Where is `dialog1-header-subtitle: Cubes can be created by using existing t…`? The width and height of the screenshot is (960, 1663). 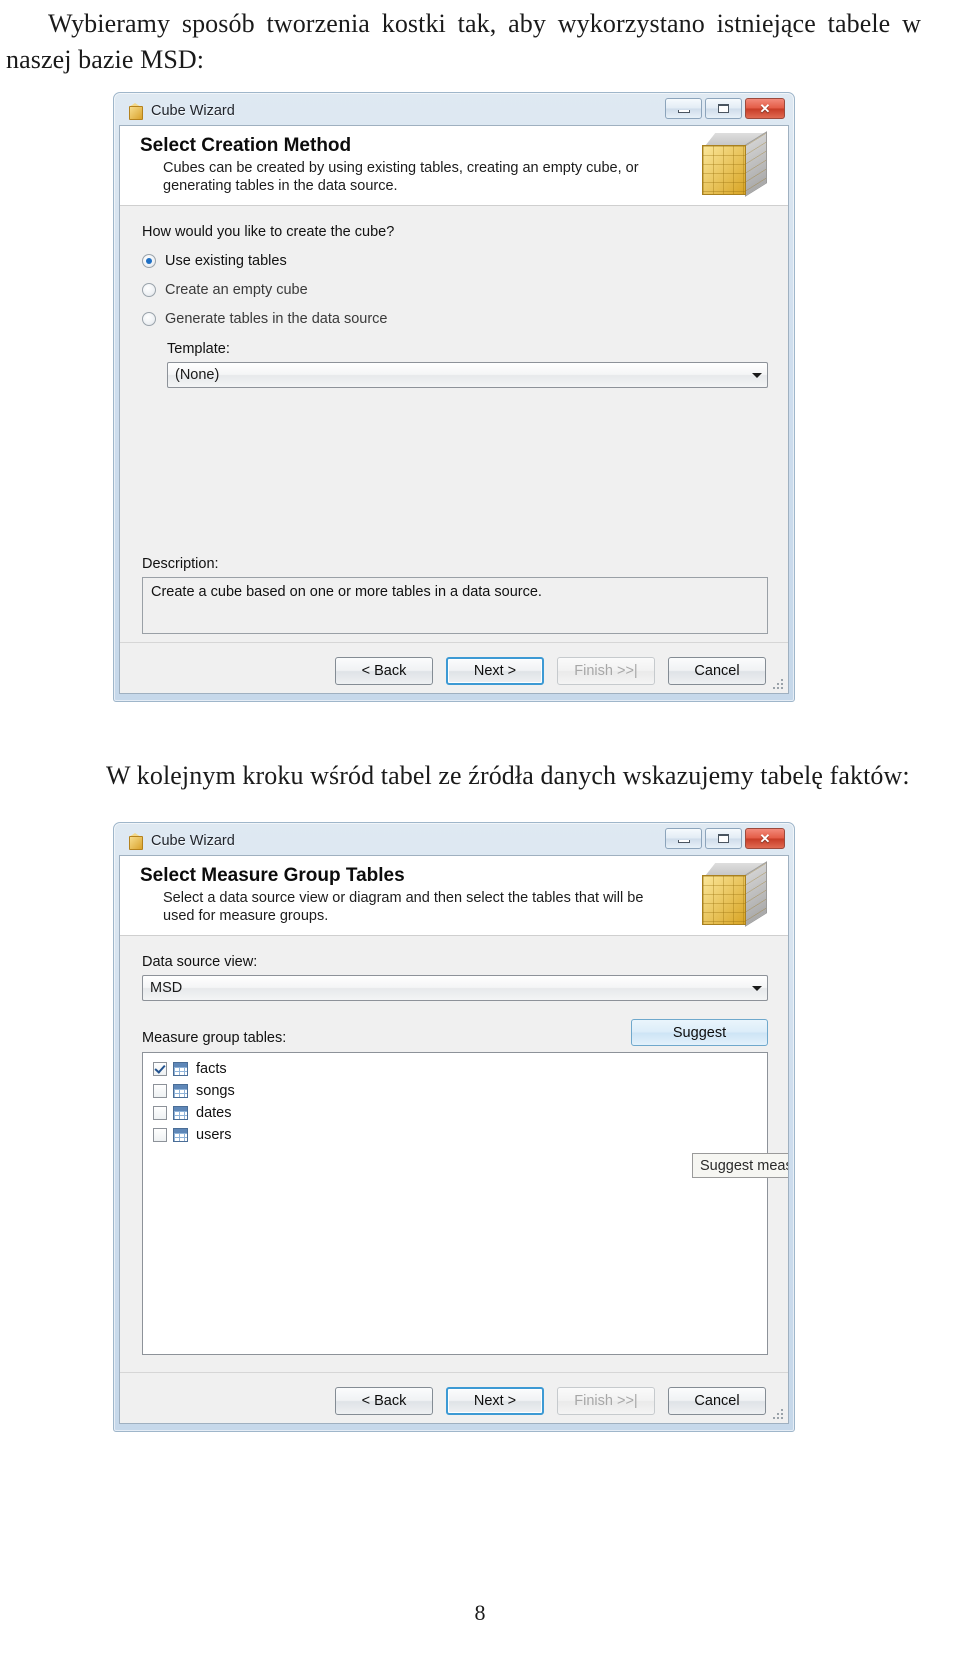
dialog1-header-subtitle: Cubes can be created by using existing t… is located at coordinates (401, 177).